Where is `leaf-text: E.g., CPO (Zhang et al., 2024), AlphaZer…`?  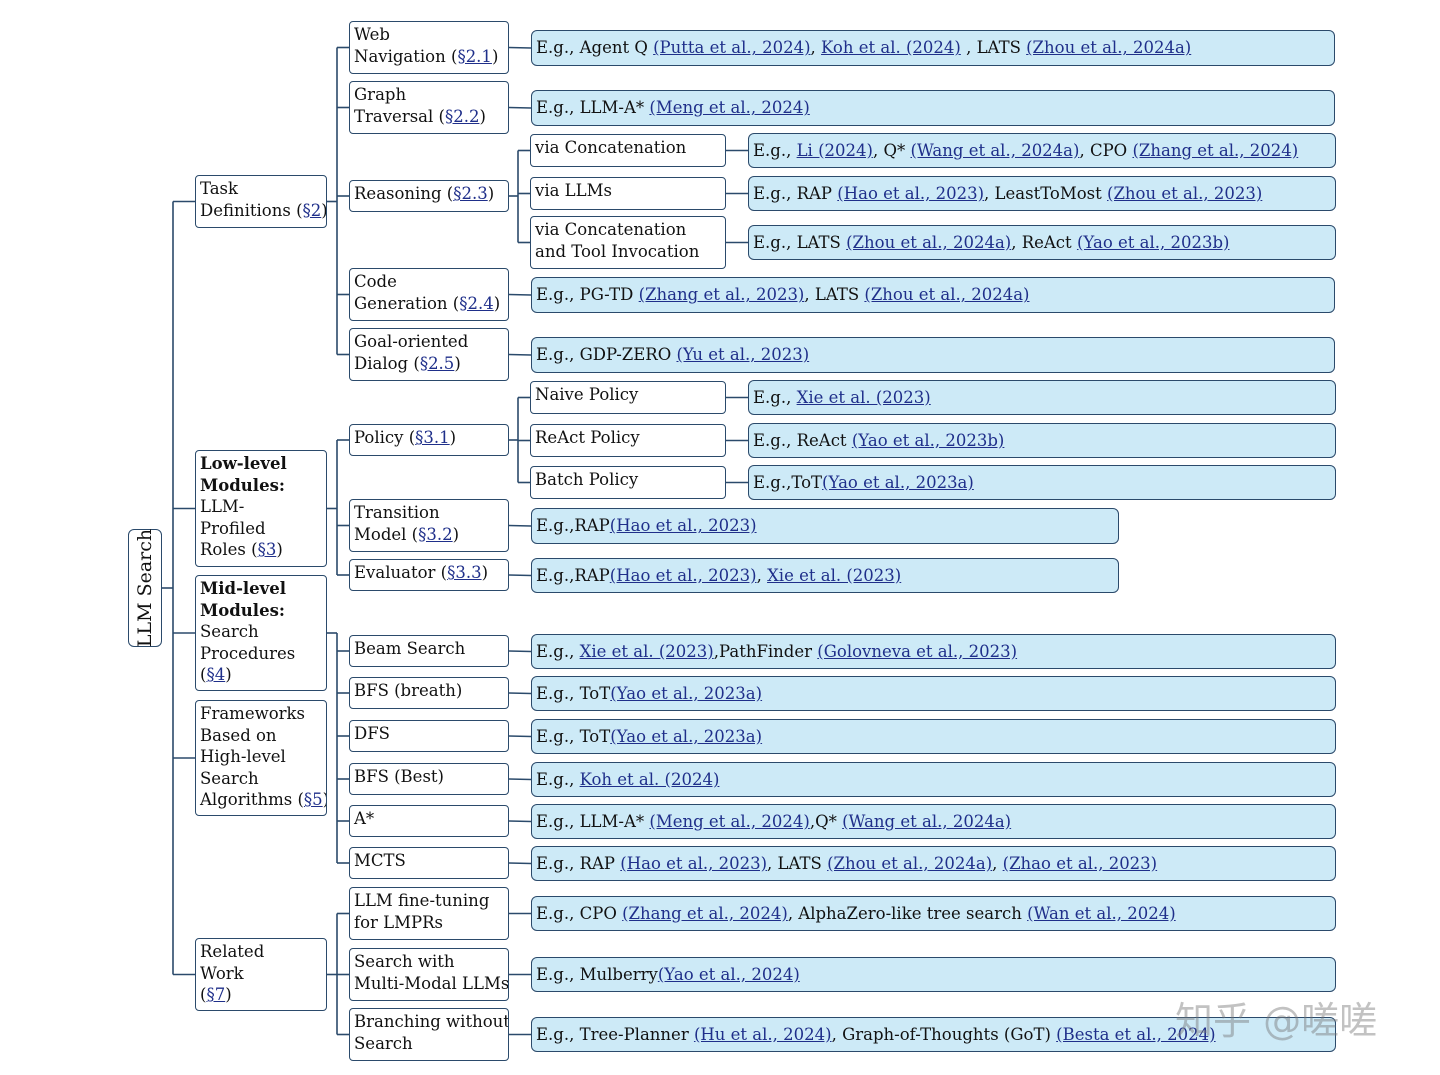 leaf-text: E.g., CPO (Zhang et al., 2024), AlphaZer… is located at coordinates (856, 914).